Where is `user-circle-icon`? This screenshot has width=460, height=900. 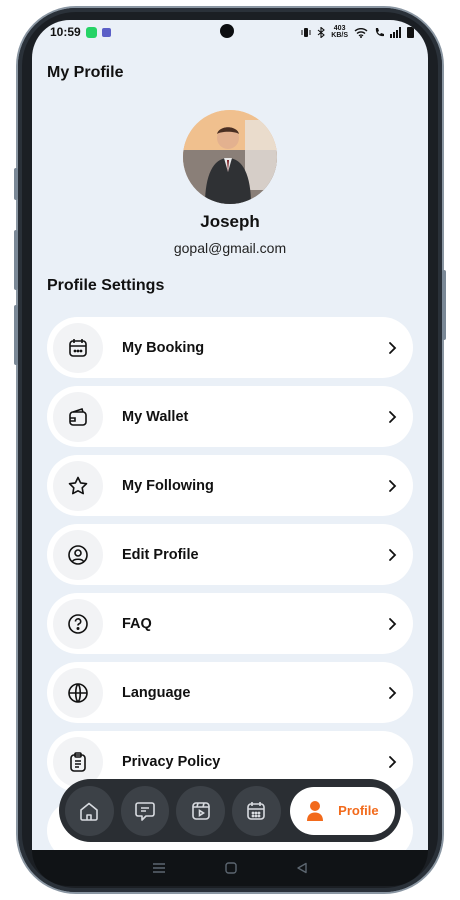
user-circle-icon is located at coordinates (78, 554).